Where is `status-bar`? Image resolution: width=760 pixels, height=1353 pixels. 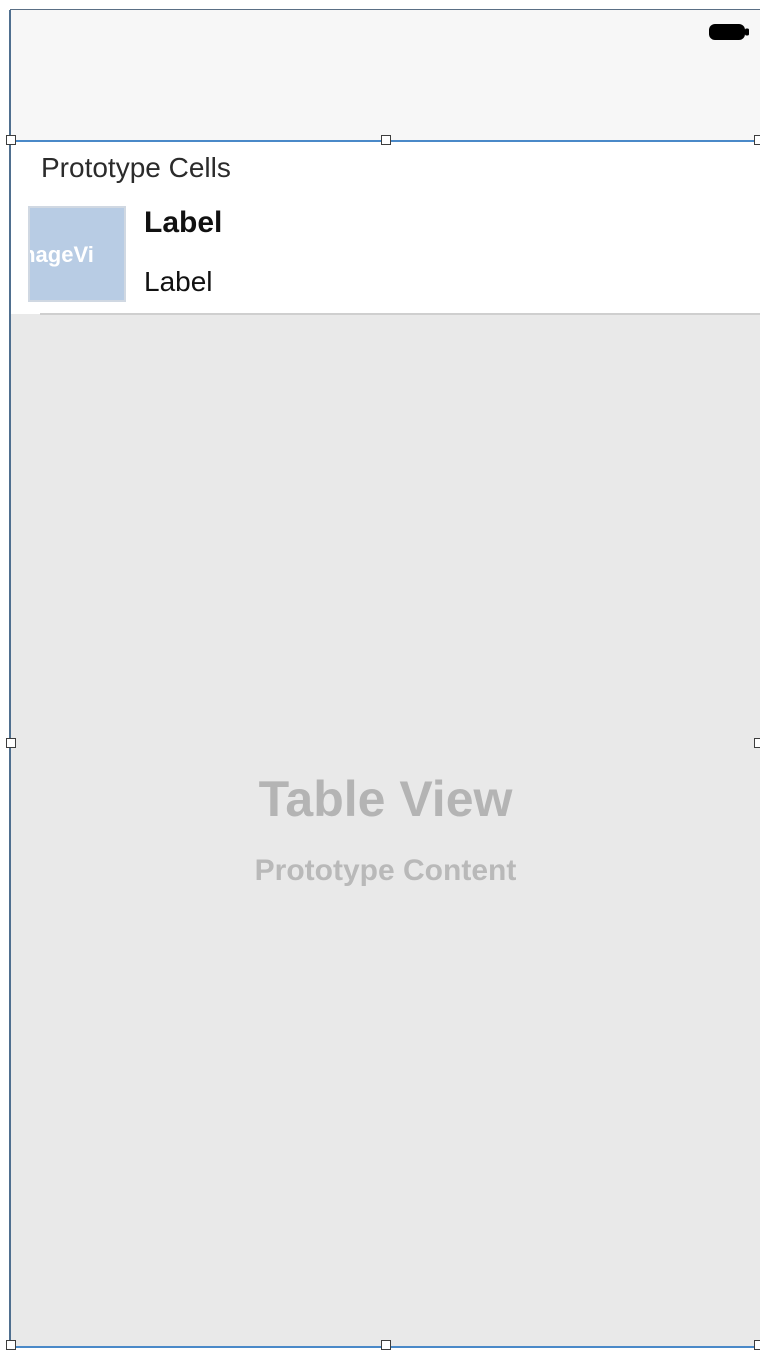 status-bar is located at coordinates (385, 75).